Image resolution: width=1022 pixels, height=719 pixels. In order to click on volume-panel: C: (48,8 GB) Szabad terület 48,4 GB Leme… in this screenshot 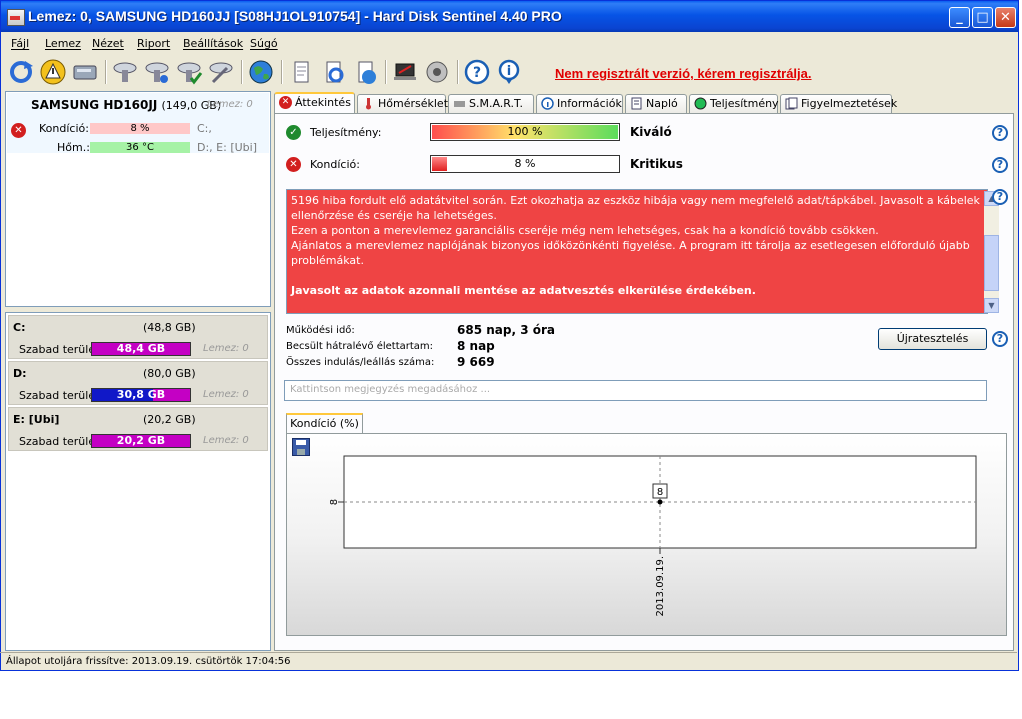, I will do `click(138, 481)`.